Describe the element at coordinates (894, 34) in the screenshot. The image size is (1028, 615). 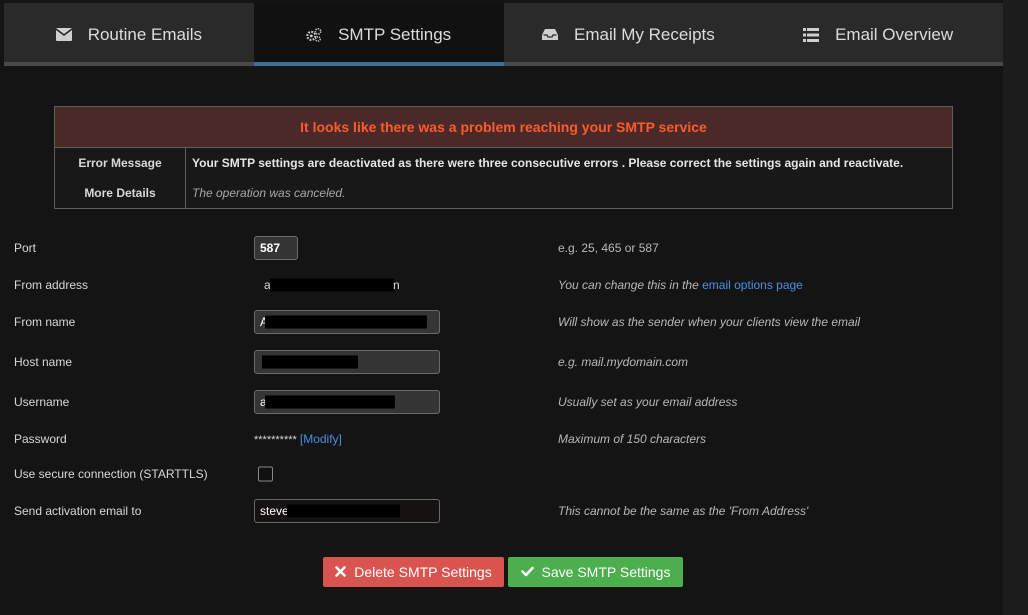
I see `tab-label: Email Overview` at that location.